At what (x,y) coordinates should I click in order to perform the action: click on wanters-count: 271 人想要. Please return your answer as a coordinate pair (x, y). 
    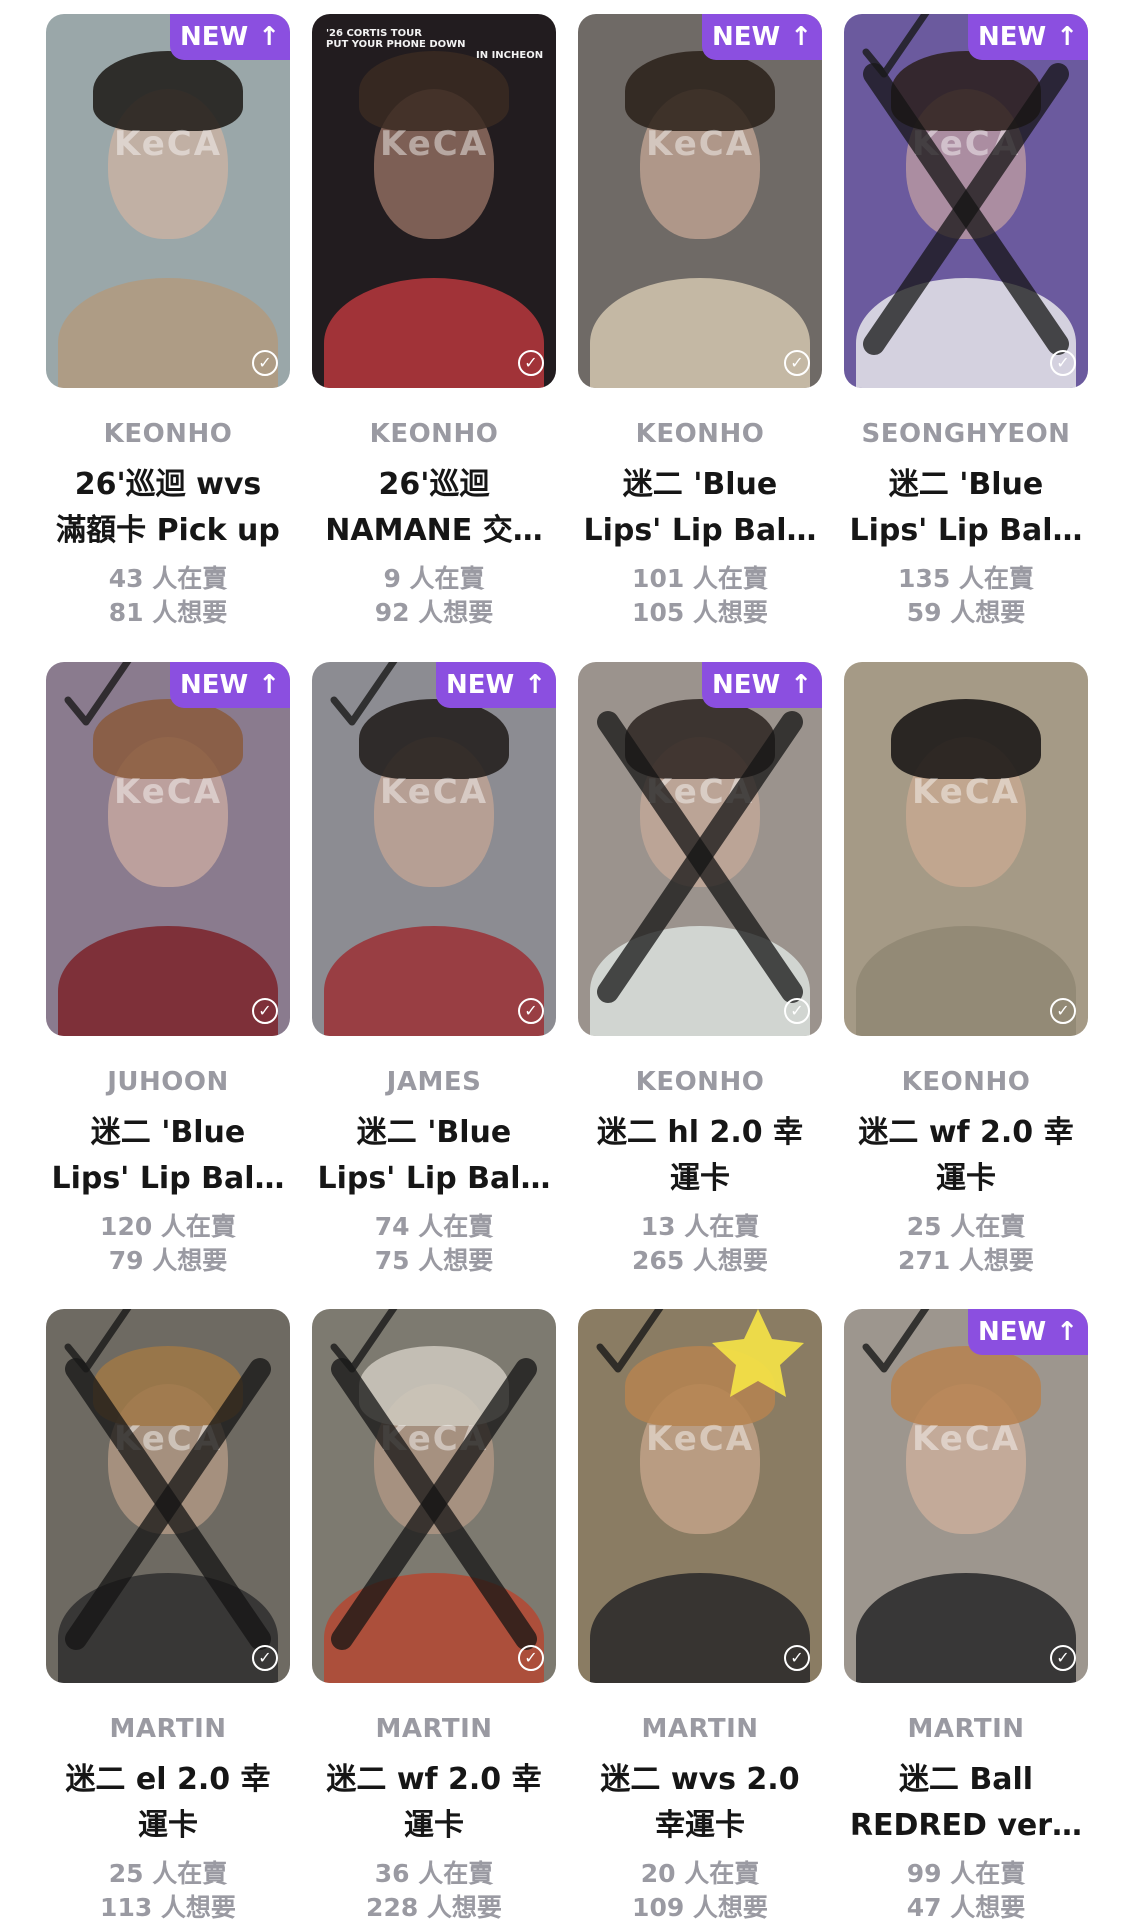
    Looking at the image, I should click on (966, 1260).